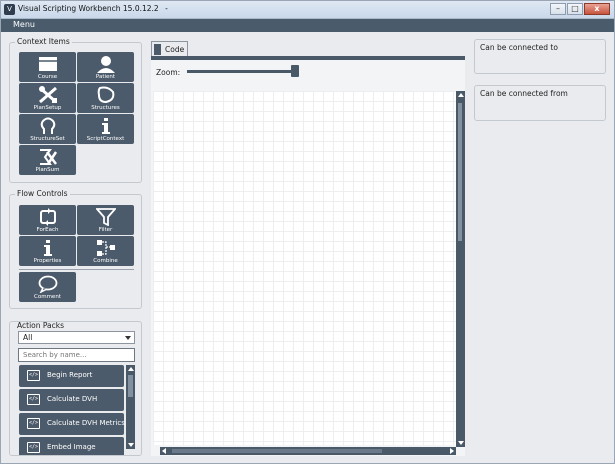 This screenshot has height=464, width=615. Describe the element at coordinates (9, 9) in the screenshot. I see `app-icon: V` at that location.